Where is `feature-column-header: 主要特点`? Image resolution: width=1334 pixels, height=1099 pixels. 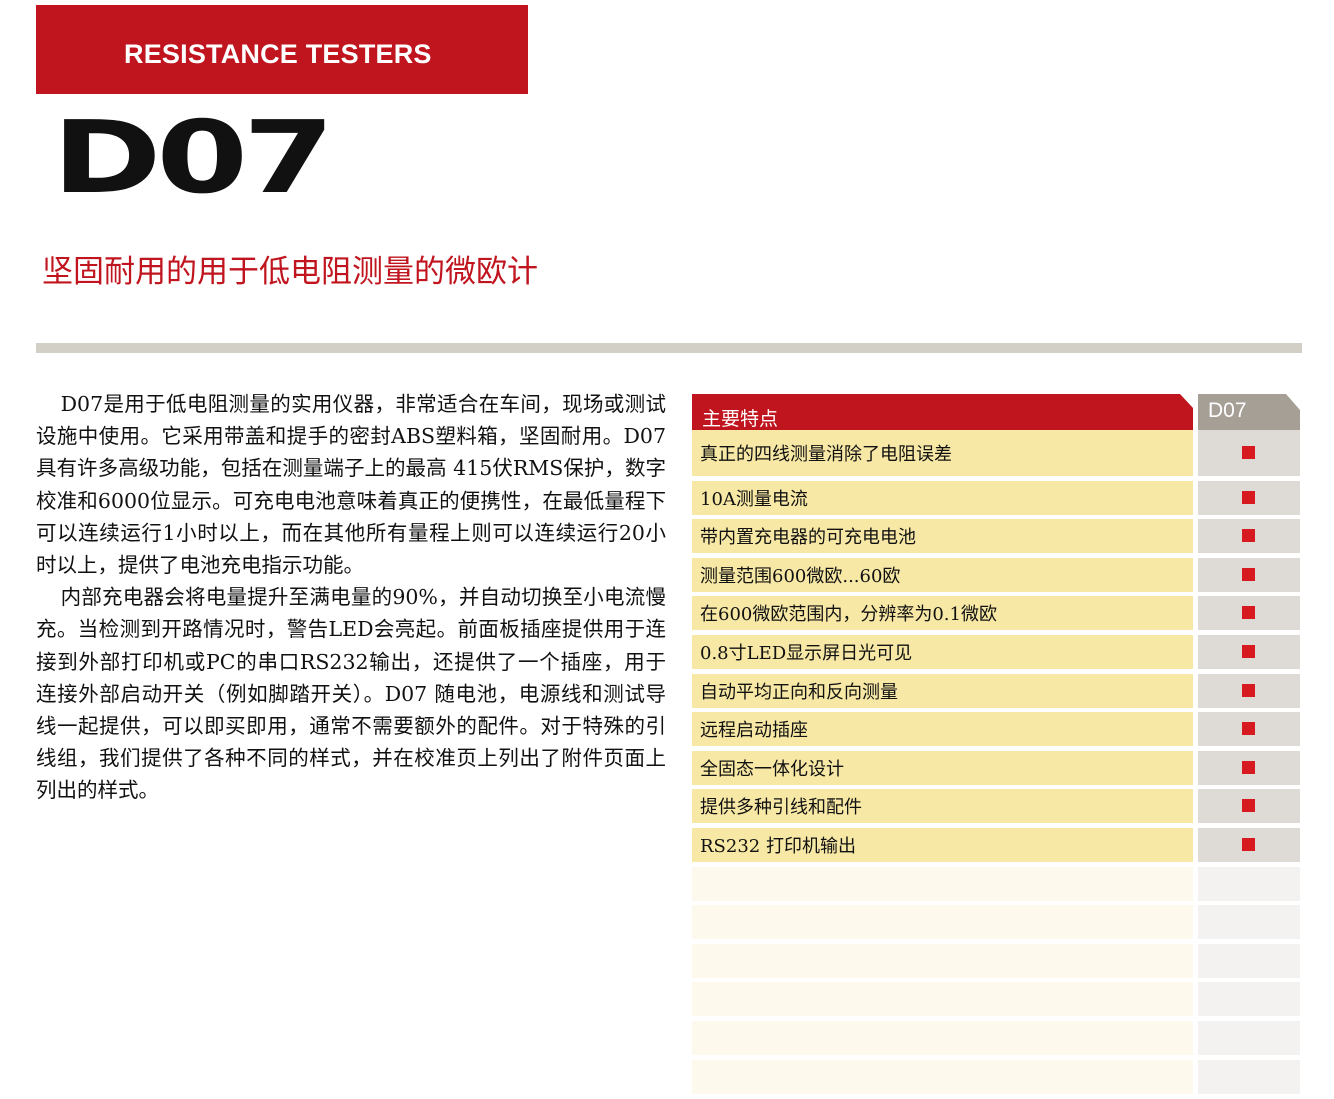 feature-column-header: 主要特点 is located at coordinates (942, 412).